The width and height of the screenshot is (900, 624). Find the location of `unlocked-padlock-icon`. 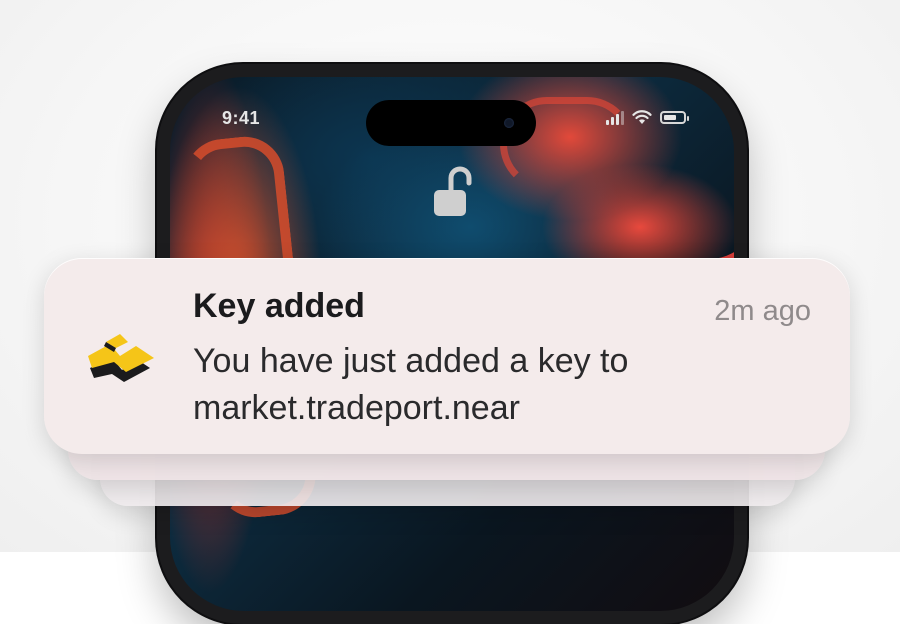

unlocked-padlock-icon is located at coordinates (453, 191).